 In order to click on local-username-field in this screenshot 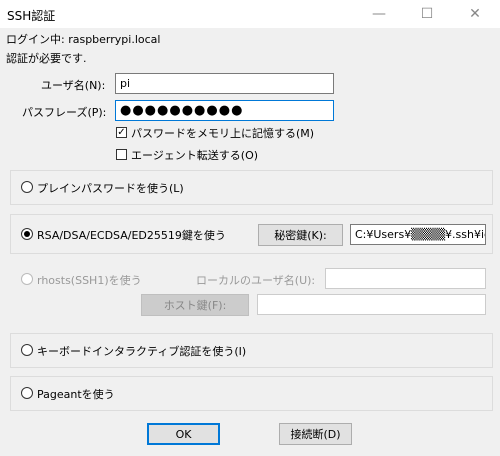, I will do `click(405, 278)`.